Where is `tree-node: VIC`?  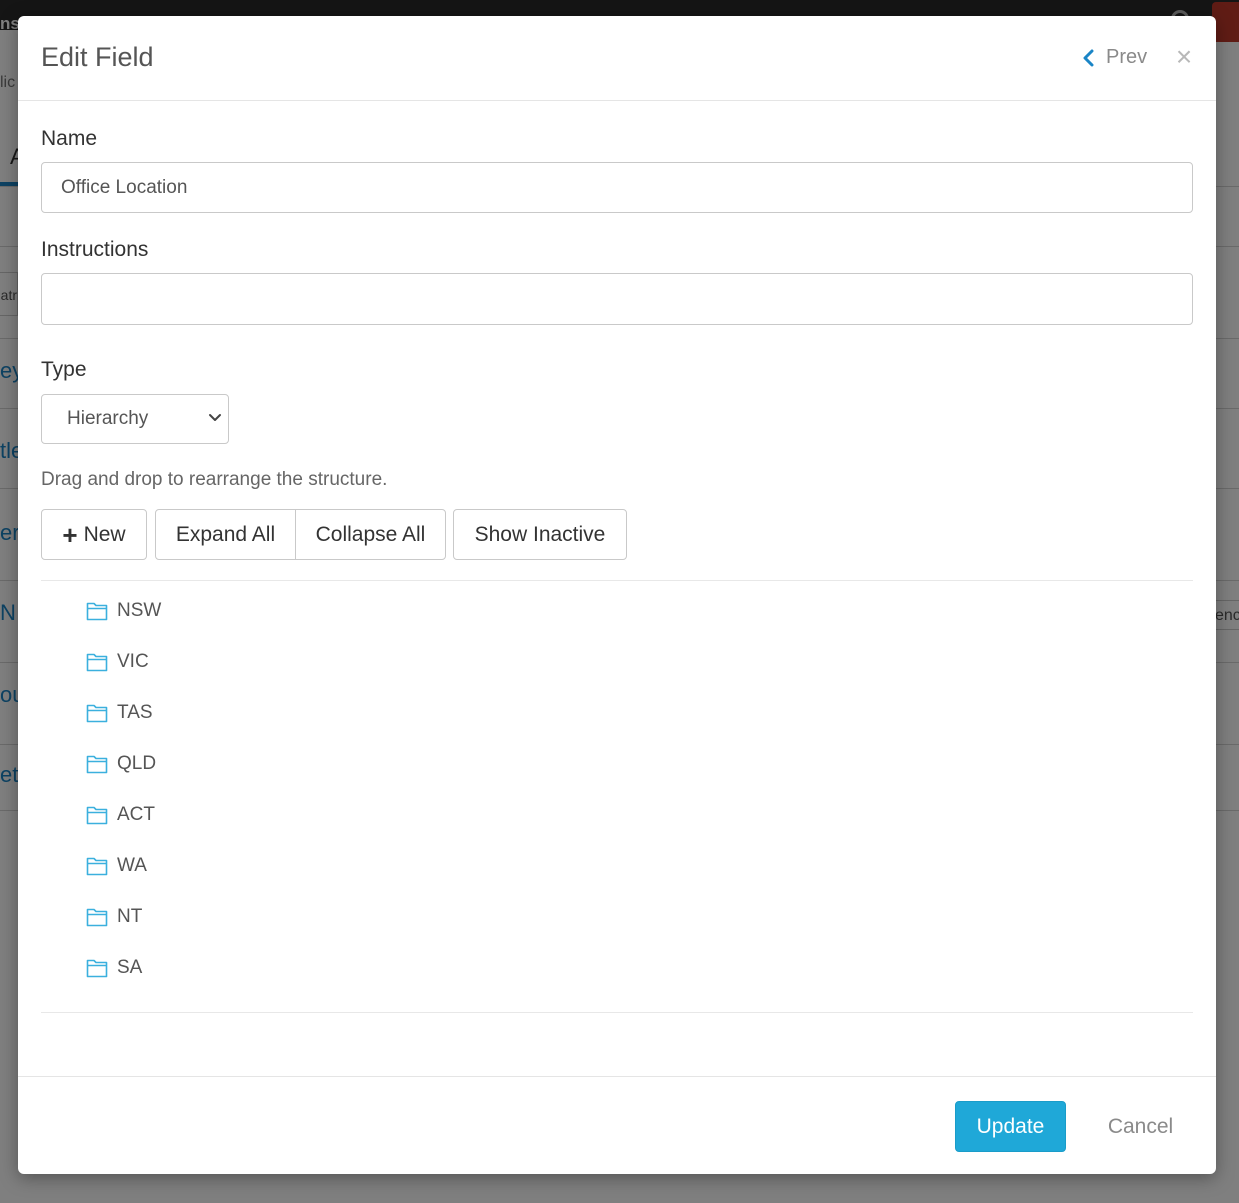 tree-node: VIC is located at coordinates (117, 662).